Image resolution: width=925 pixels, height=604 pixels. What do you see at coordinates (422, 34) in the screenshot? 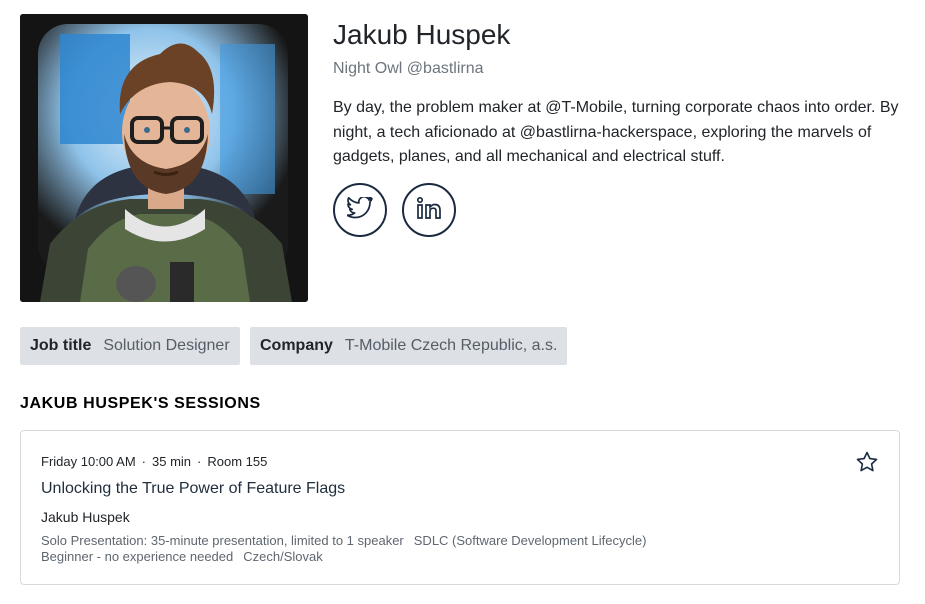
I see `profile-name: Jakub Huspek` at bounding box center [422, 34].